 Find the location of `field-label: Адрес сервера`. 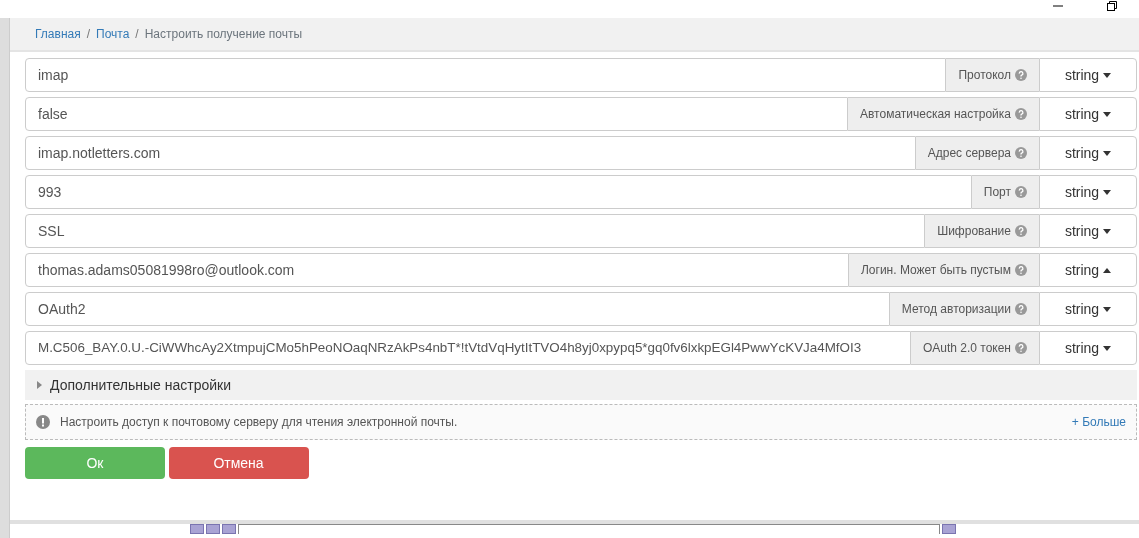

field-label: Адрес сервера is located at coordinates (969, 153).